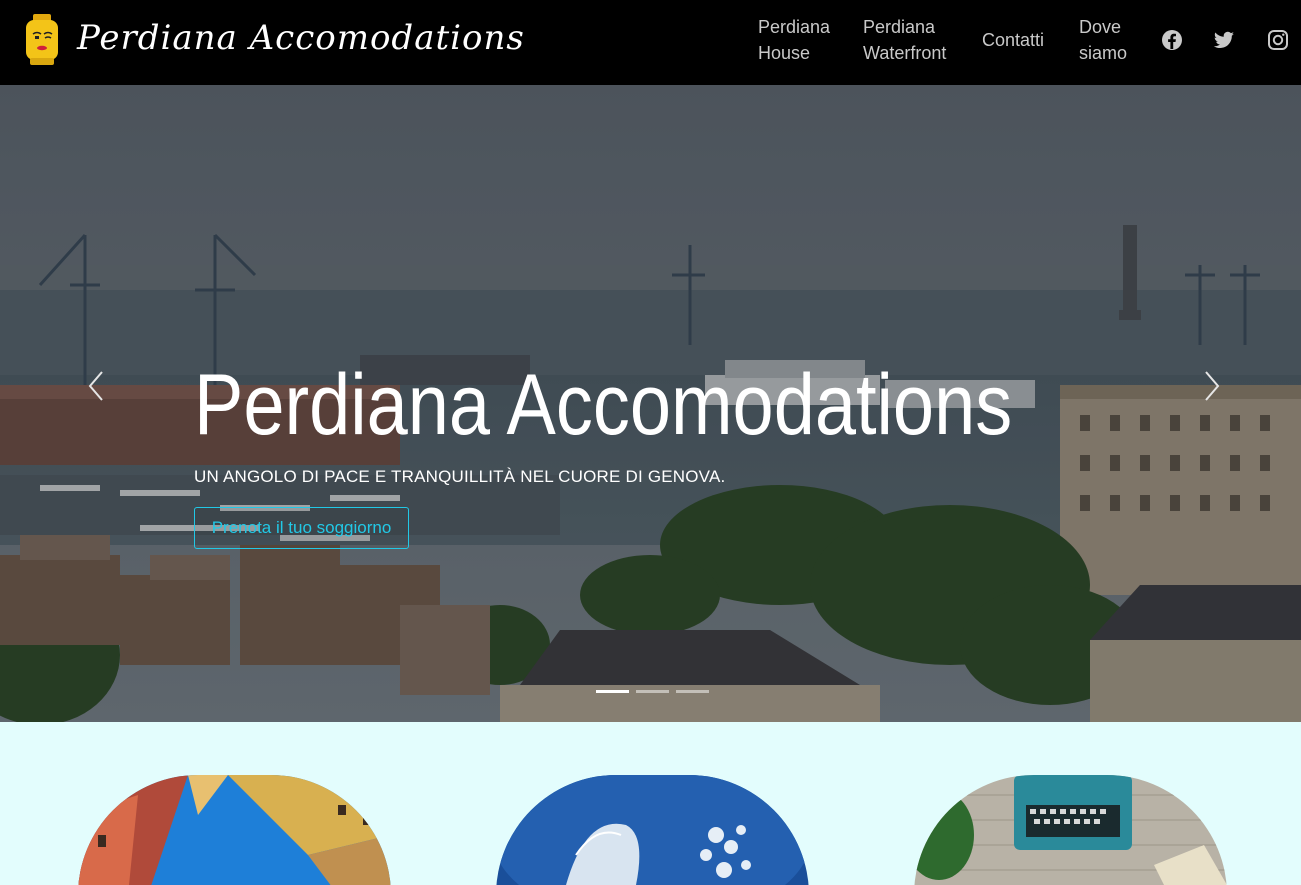  Describe the element at coordinates (1100, 27) in the screenshot. I see `nav-item-label: Dove` at that location.